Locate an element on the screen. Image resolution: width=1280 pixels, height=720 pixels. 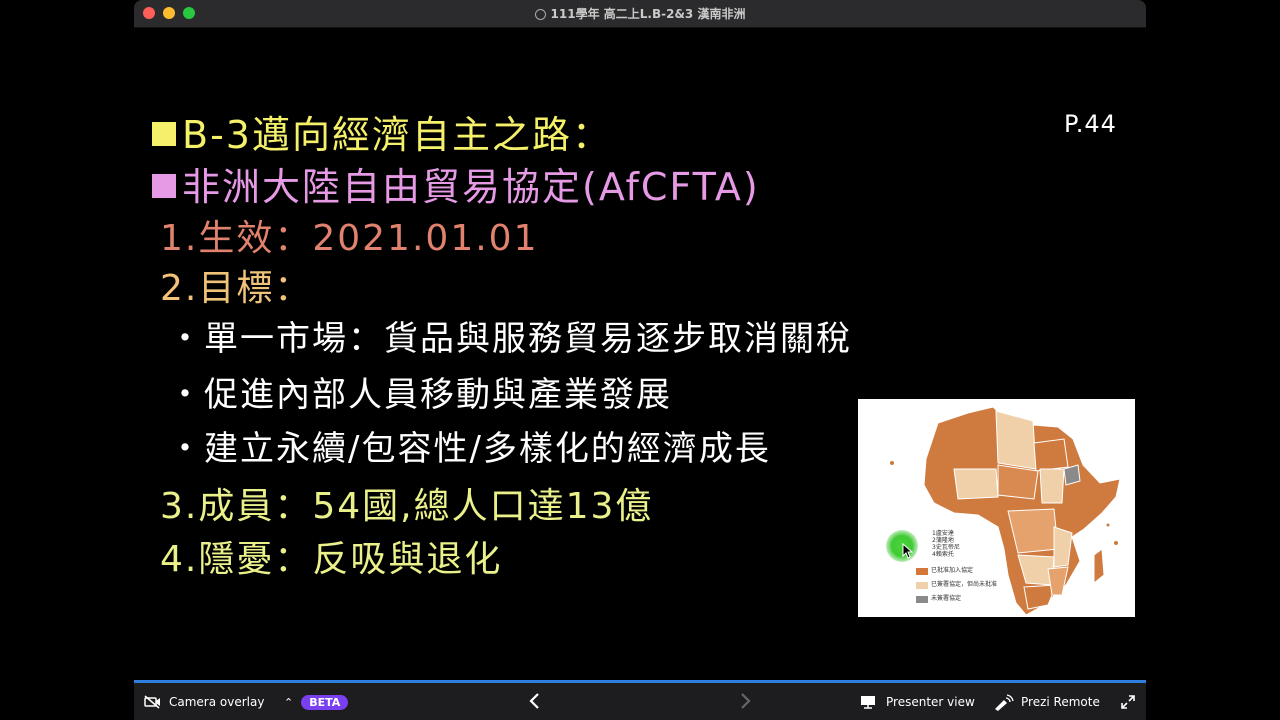
legend-label-unsigned: 未簽署協定 is located at coordinates (946, 598).